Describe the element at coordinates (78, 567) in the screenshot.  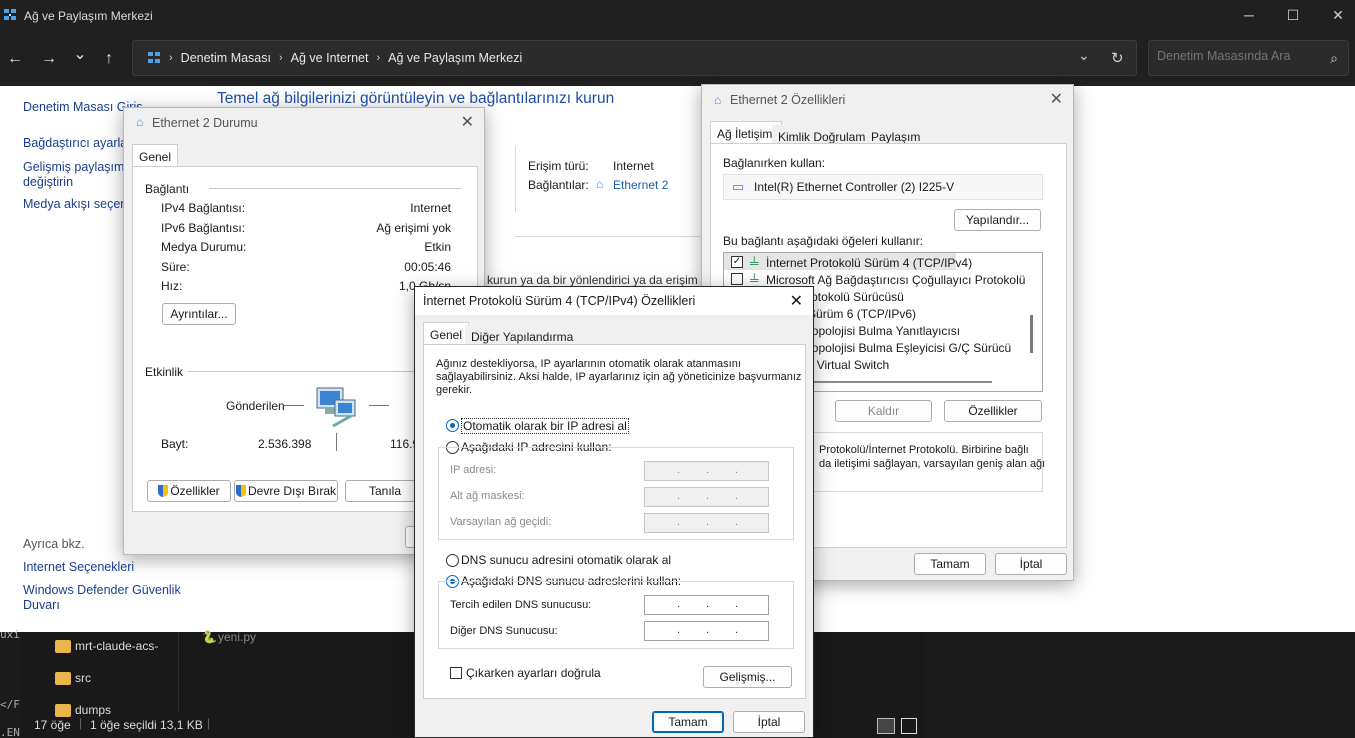
I see `sidebar-link-internet-options: Internet Seçenekleri` at that location.